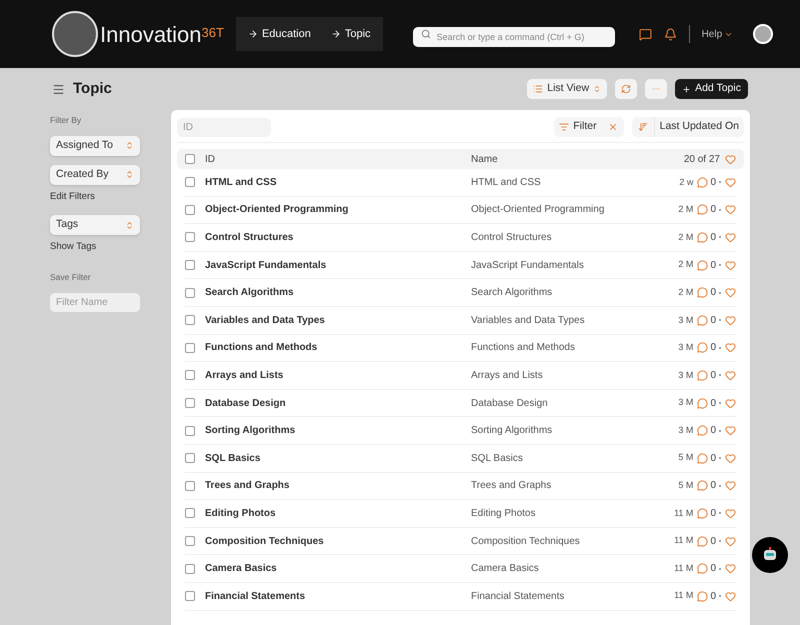 The height and width of the screenshot is (625, 800). What do you see at coordinates (718, 34) in the screenshot?
I see `help-menu: Help` at bounding box center [718, 34].